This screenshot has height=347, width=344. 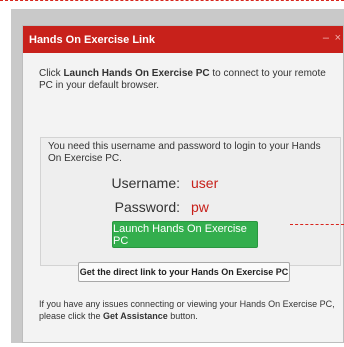 What do you see at coordinates (326, 38) in the screenshot?
I see `minimize-icon: –` at bounding box center [326, 38].